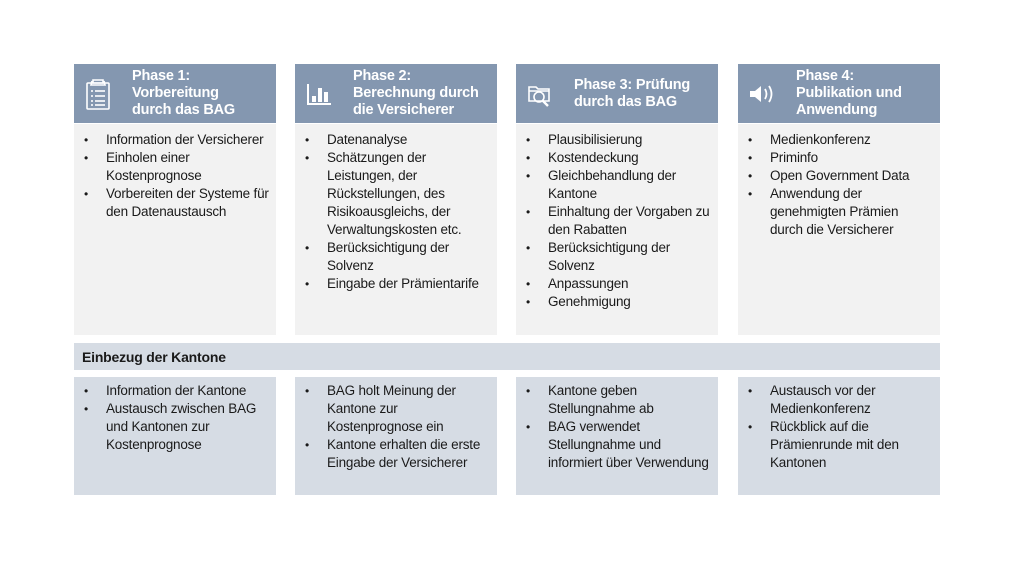  What do you see at coordinates (829, 175) in the screenshot?
I see `list-item: • Open Government Data` at bounding box center [829, 175].